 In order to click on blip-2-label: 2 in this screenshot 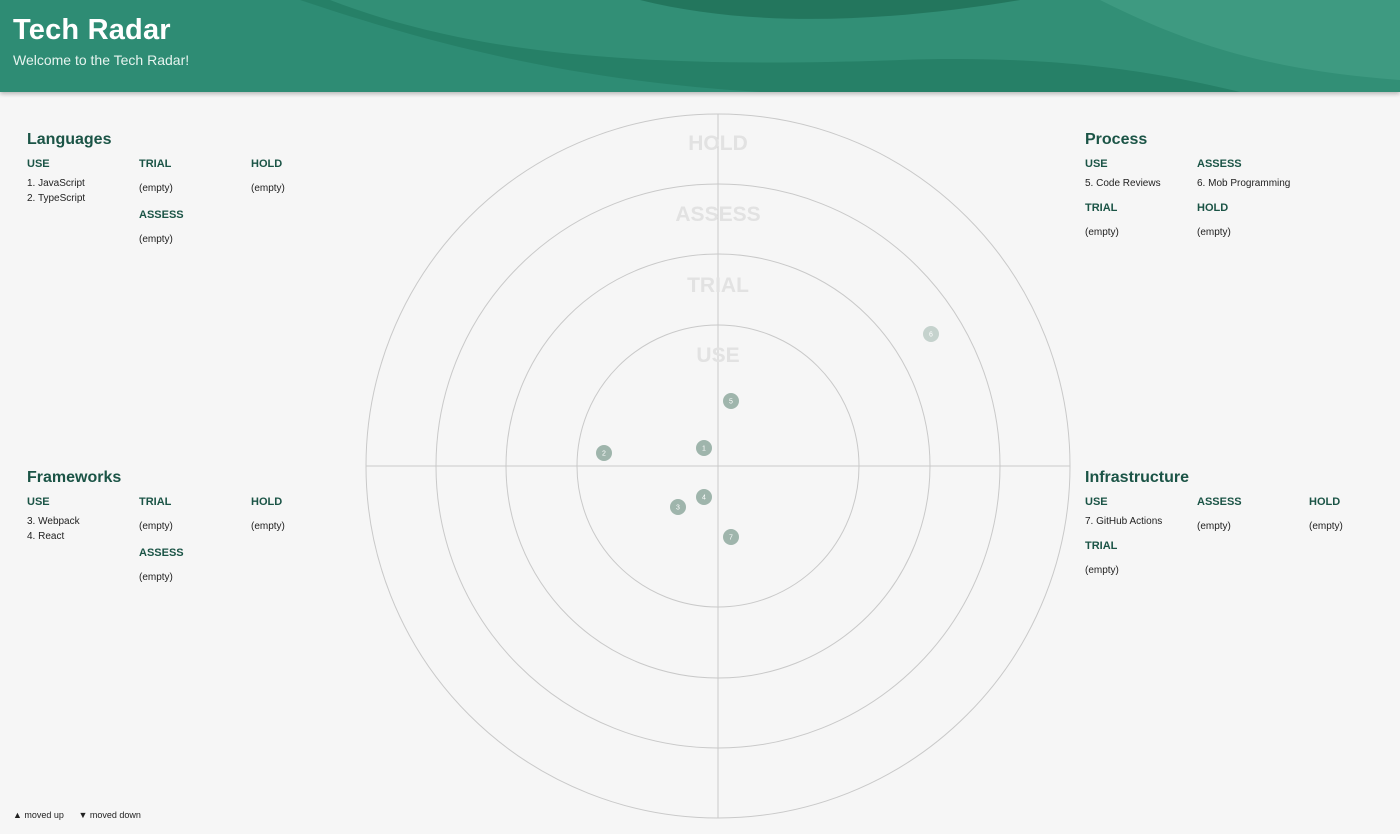, I will do `click(604, 454)`.